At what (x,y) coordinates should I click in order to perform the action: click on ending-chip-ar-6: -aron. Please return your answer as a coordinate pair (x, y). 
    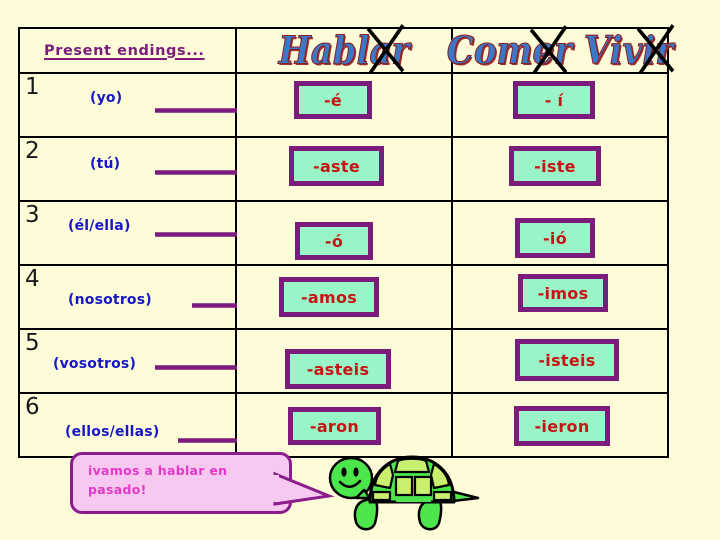
    Looking at the image, I should click on (334, 426).